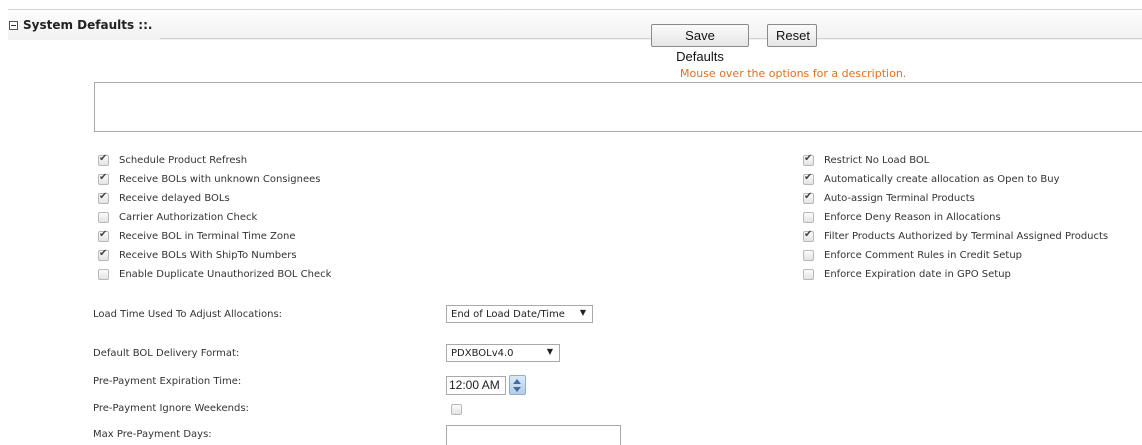 This screenshot has height=445, width=1142. What do you see at coordinates (917, 274) in the screenshot?
I see `right-option-label: Enforce Expiration date in GPO Setup` at bounding box center [917, 274].